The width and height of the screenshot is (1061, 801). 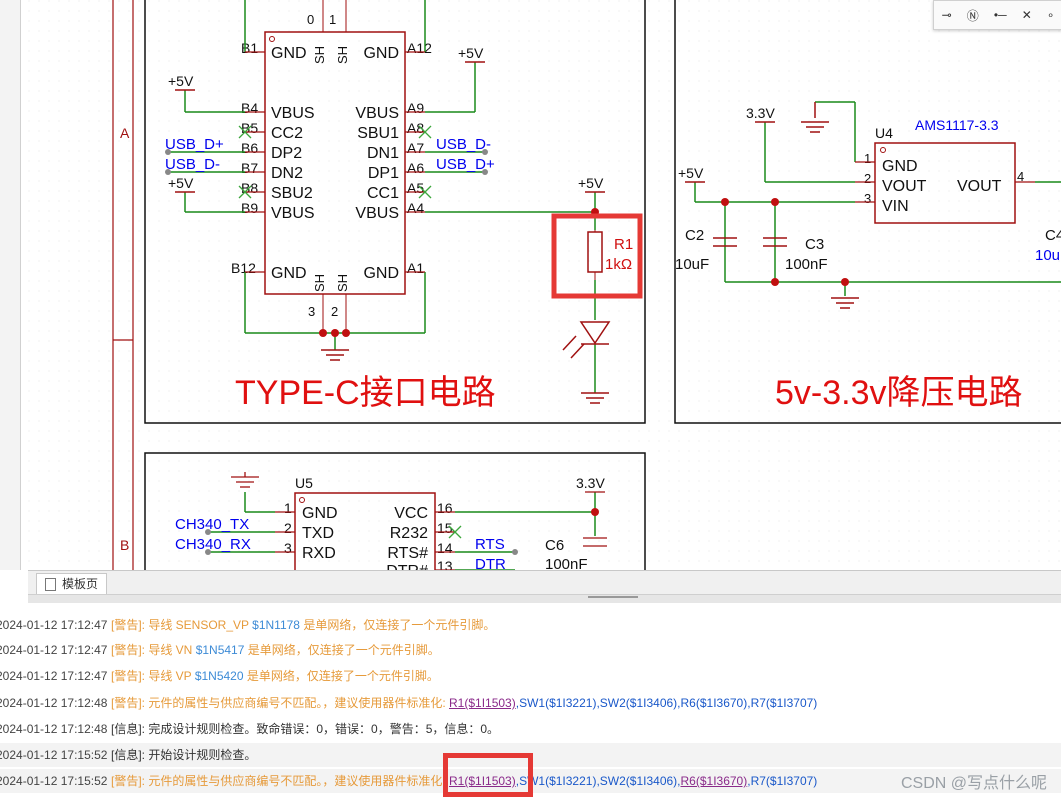 I want to click on c4-ref: C4, so click(x=1053, y=235).